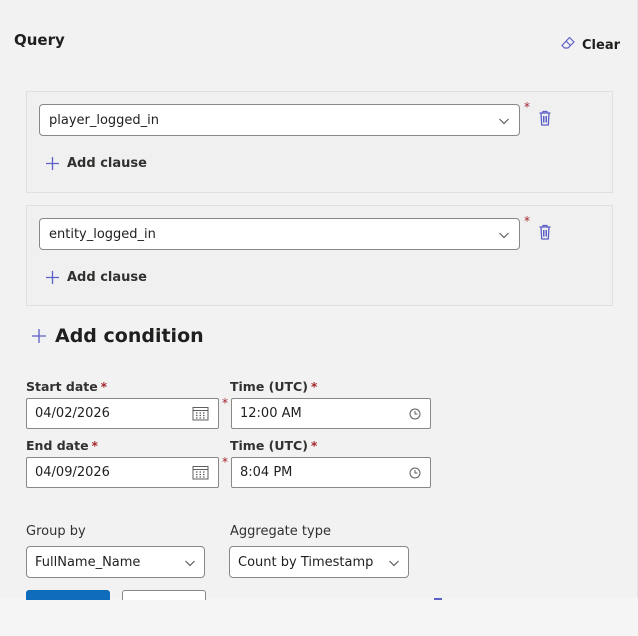 The height and width of the screenshot is (636, 638). What do you see at coordinates (72, 472) in the screenshot?
I see `end-date-value: 04/09/2026` at bounding box center [72, 472].